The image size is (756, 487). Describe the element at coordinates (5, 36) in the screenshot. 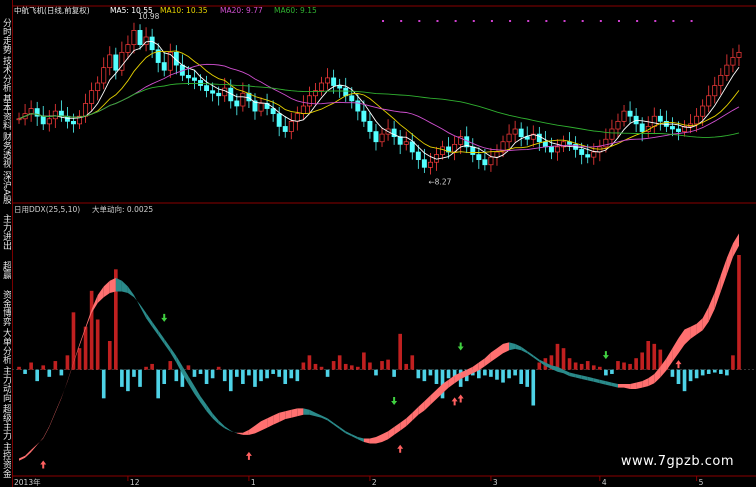

I see `sidebar-tab-top-0: 分时走势` at that location.